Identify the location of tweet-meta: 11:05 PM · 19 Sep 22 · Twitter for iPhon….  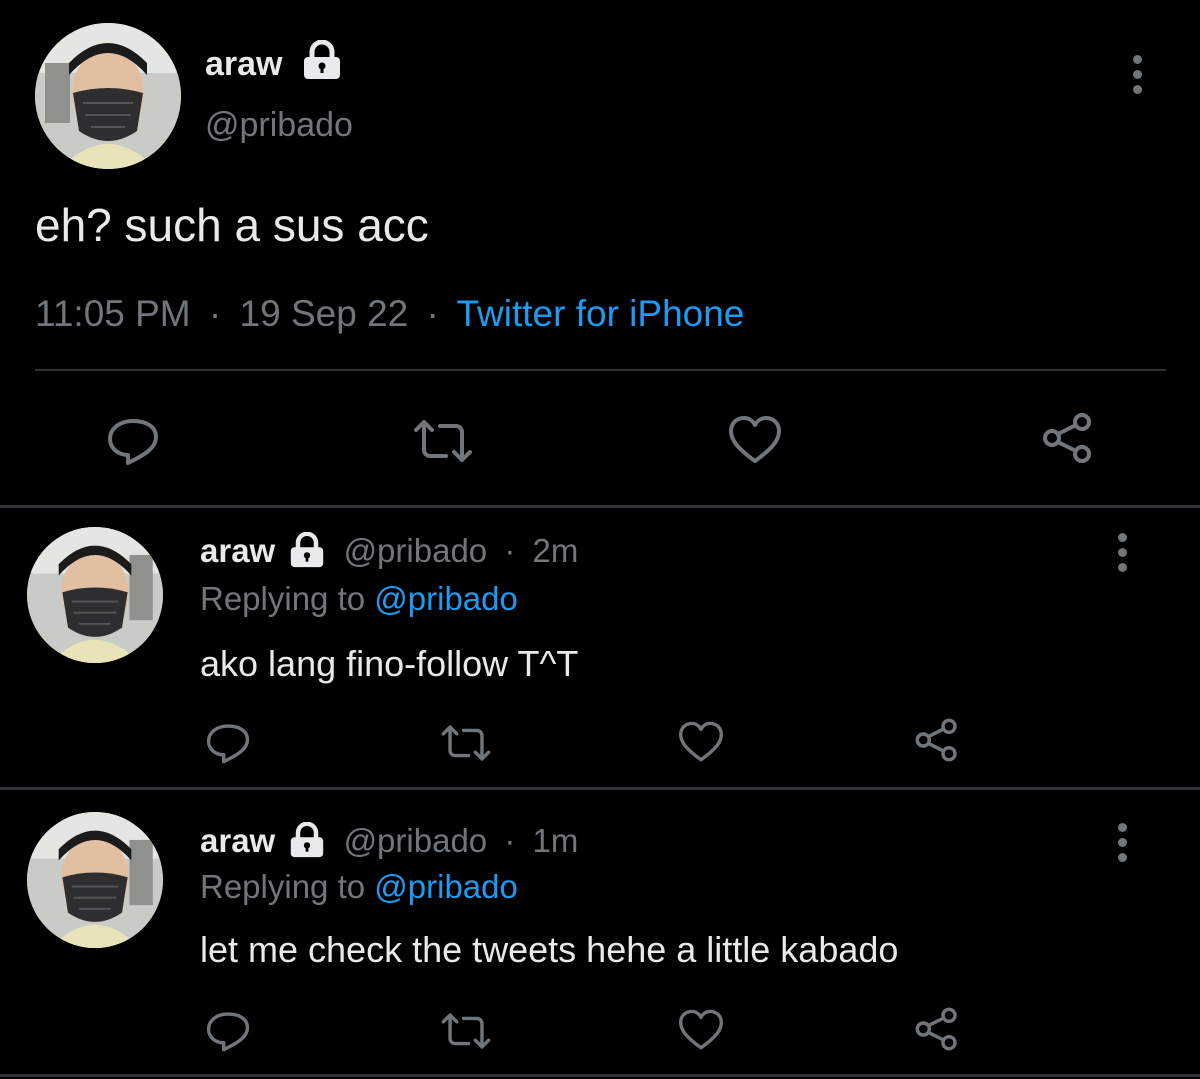
(389, 314).